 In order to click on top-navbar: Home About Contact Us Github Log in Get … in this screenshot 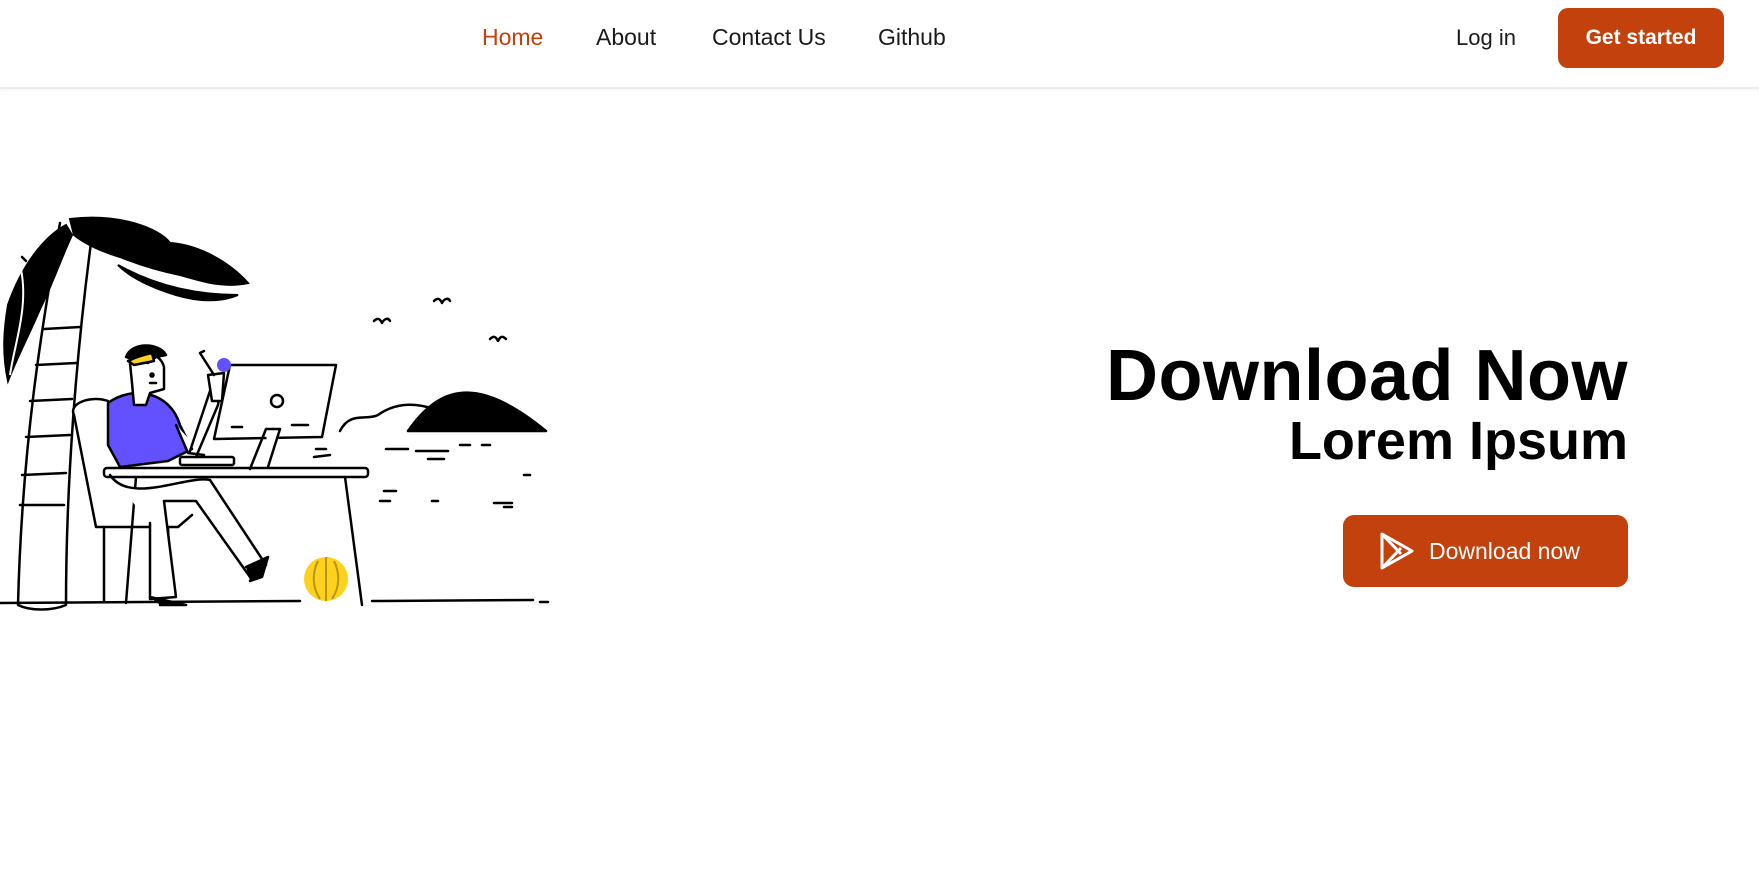, I will do `click(879, 44)`.